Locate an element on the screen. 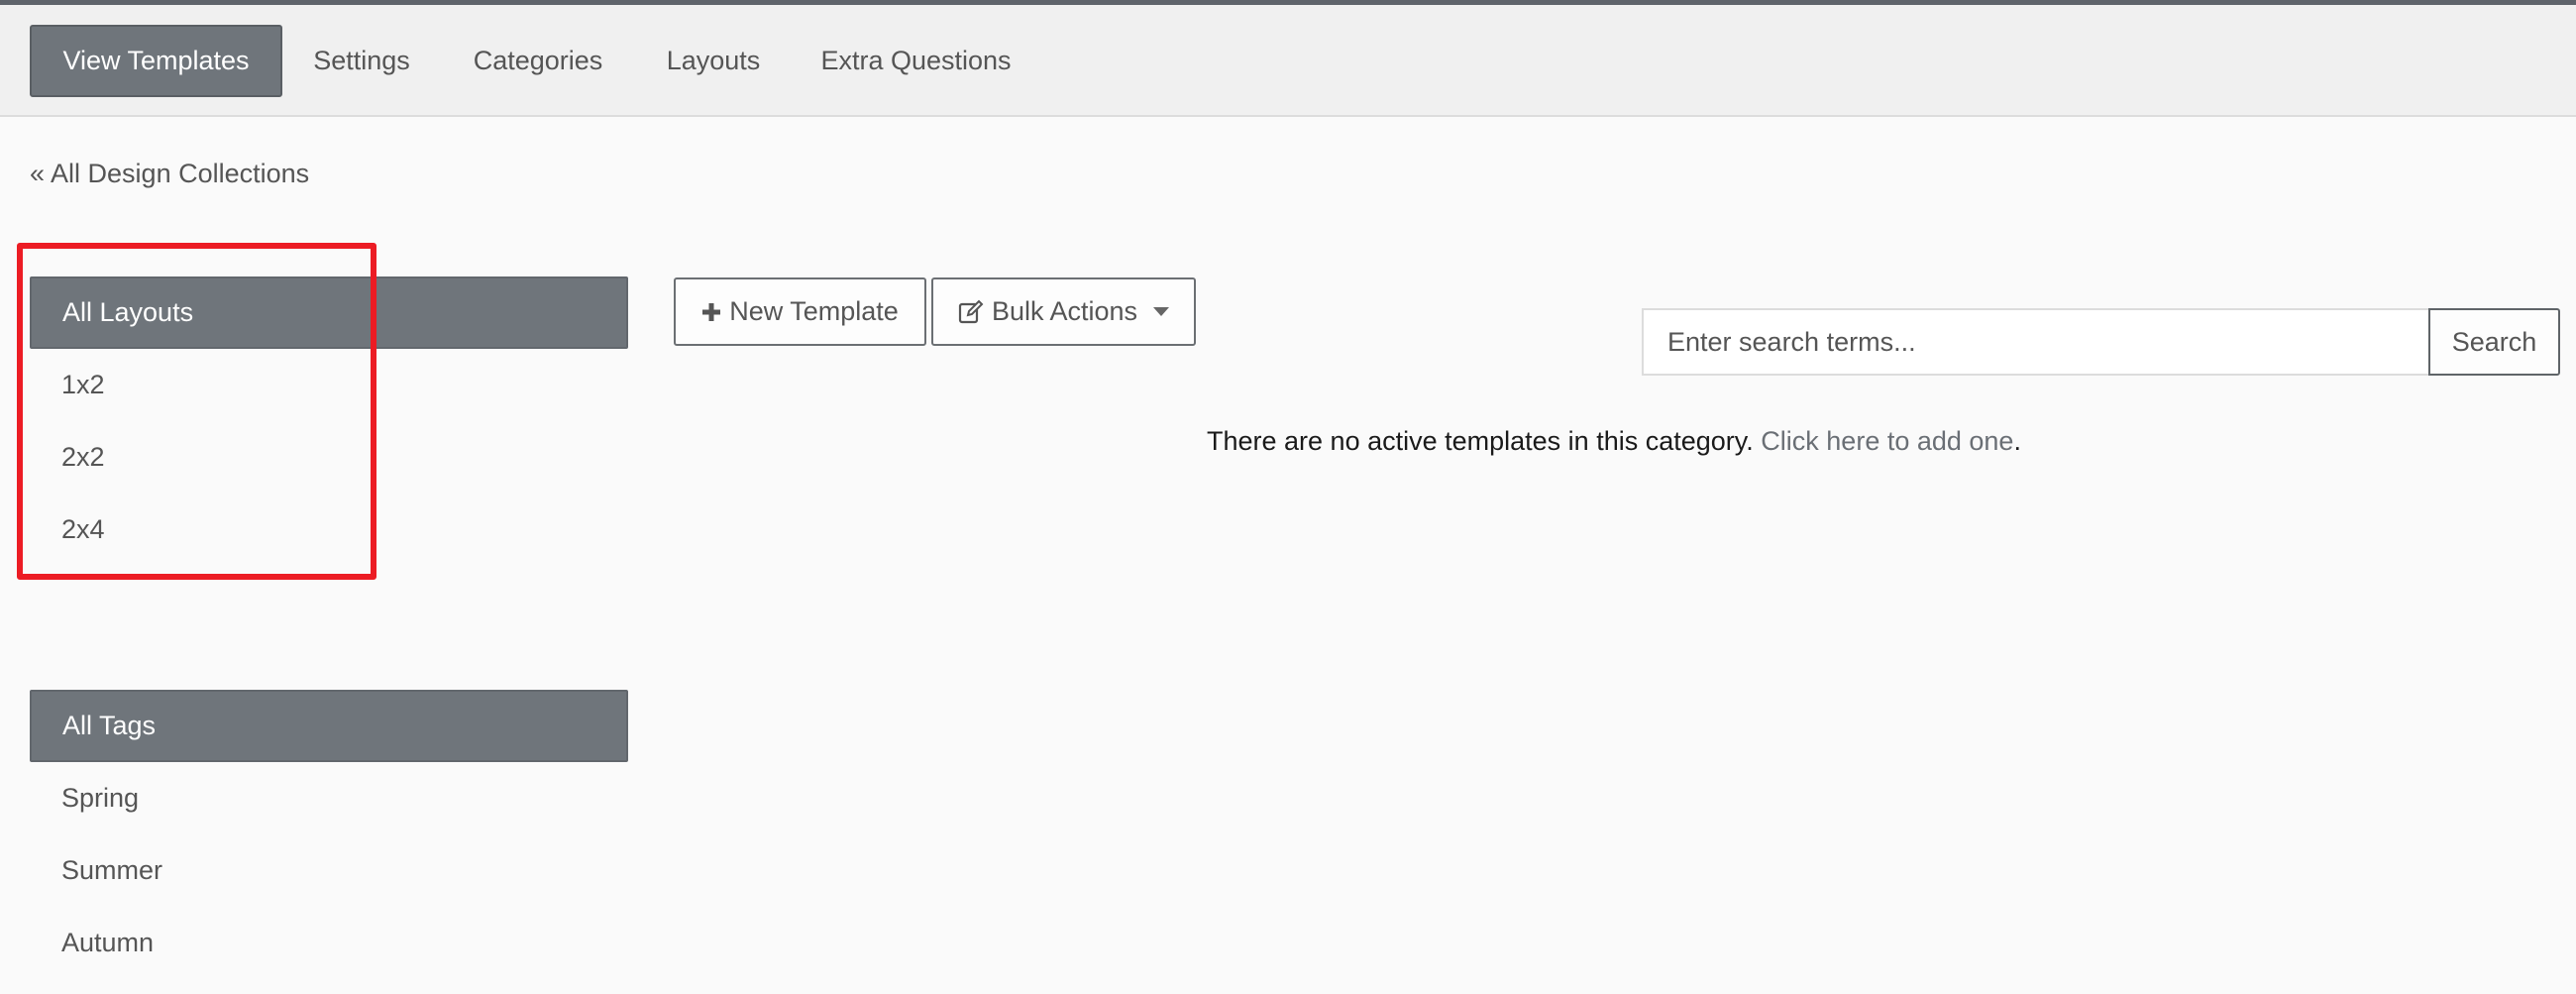 This screenshot has width=2576, height=994. bulk-actions-label: Bulk Actions is located at coordinates (1064, 311).